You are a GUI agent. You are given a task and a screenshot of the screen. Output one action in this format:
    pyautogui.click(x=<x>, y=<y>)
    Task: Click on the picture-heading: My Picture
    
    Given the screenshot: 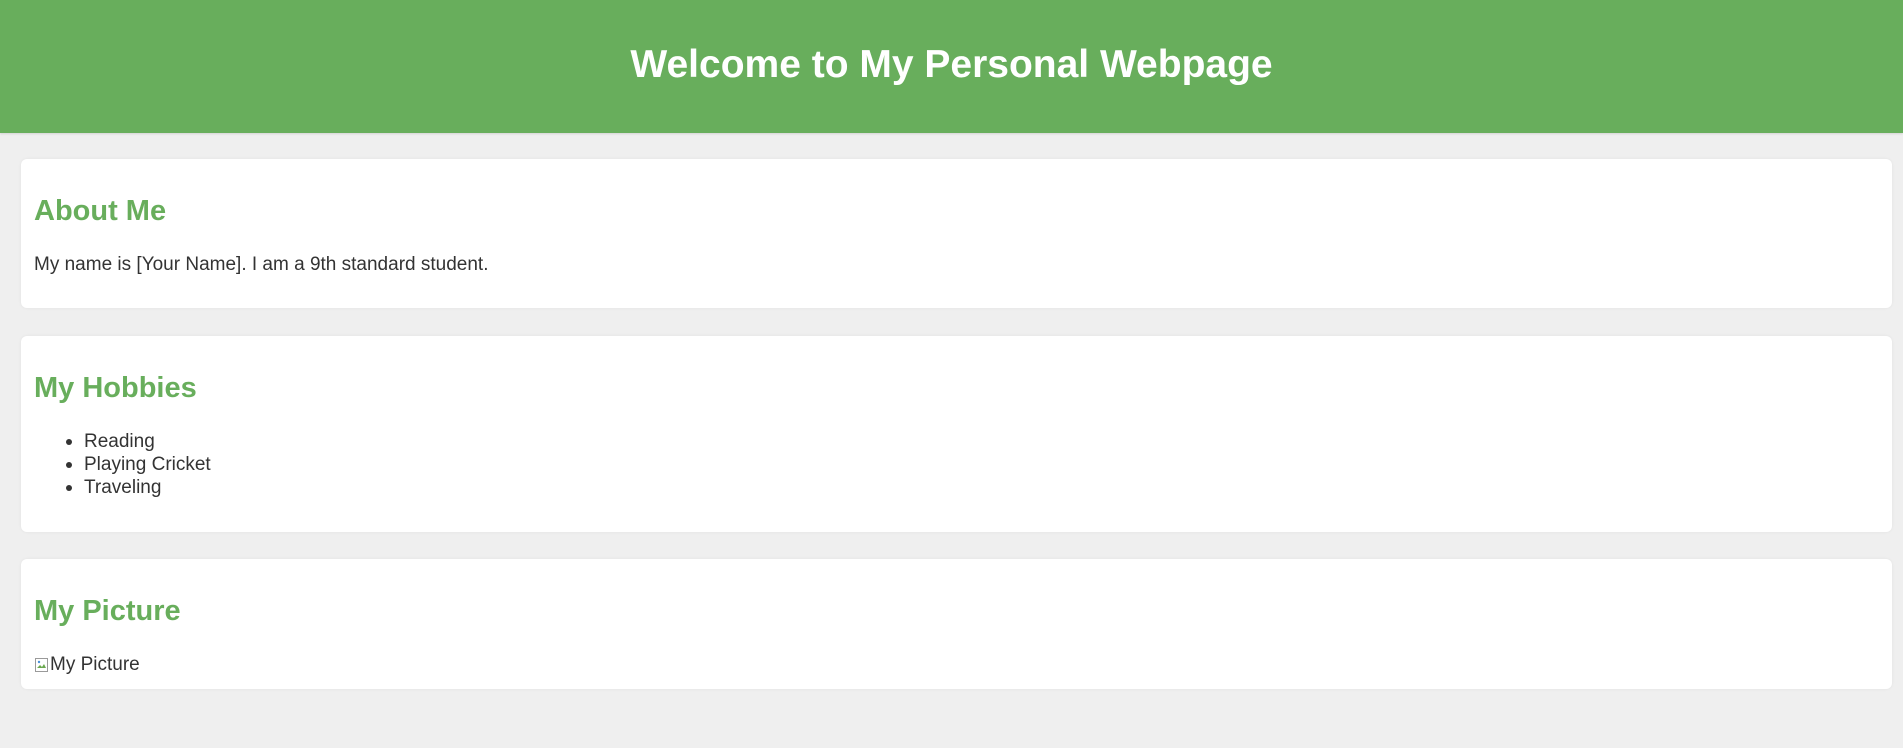 What is the action you would take?
    pyautogui.click(x=107, y=611)
    